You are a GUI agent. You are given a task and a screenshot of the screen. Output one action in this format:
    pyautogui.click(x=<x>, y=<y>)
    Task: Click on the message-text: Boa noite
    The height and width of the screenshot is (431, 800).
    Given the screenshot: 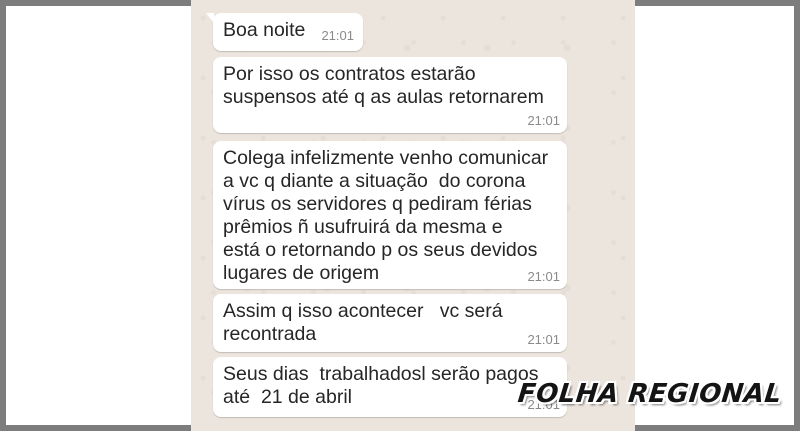 What is the action you would take?
    pyautogui.click(x=264, y=30)
    